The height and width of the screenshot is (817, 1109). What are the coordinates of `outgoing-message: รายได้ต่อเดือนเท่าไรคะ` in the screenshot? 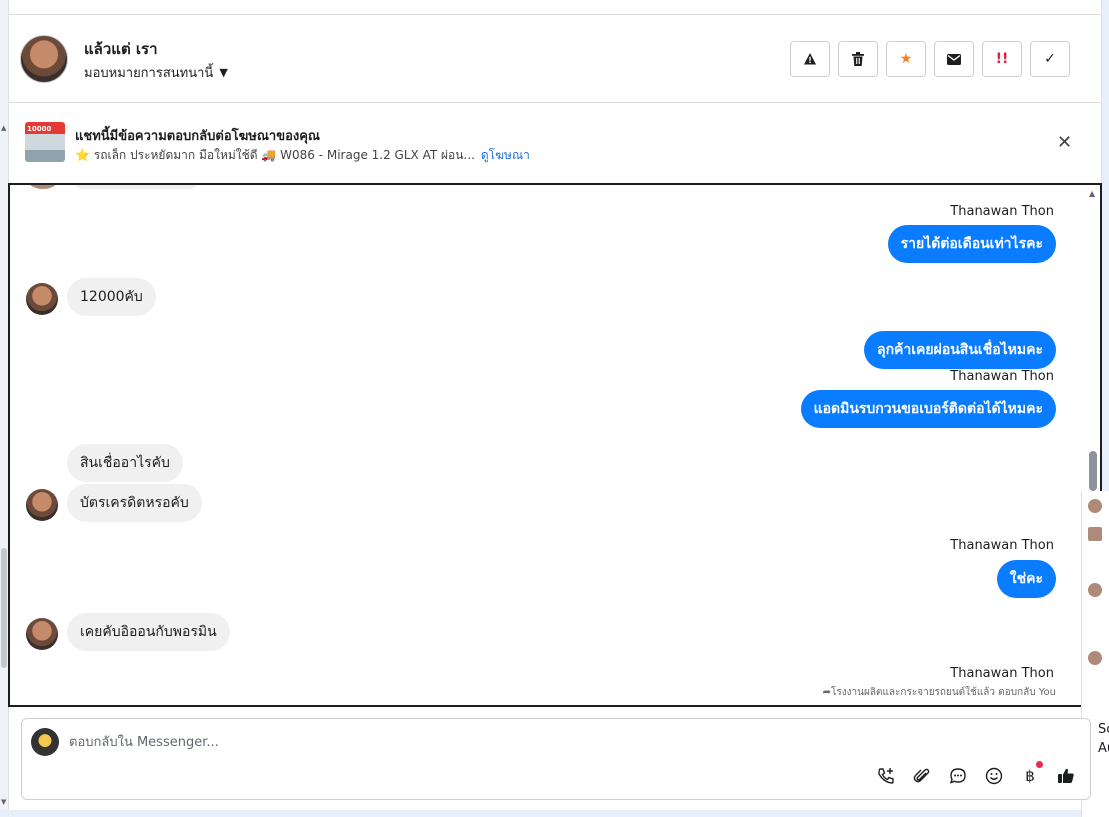 It's located at (971, 244).